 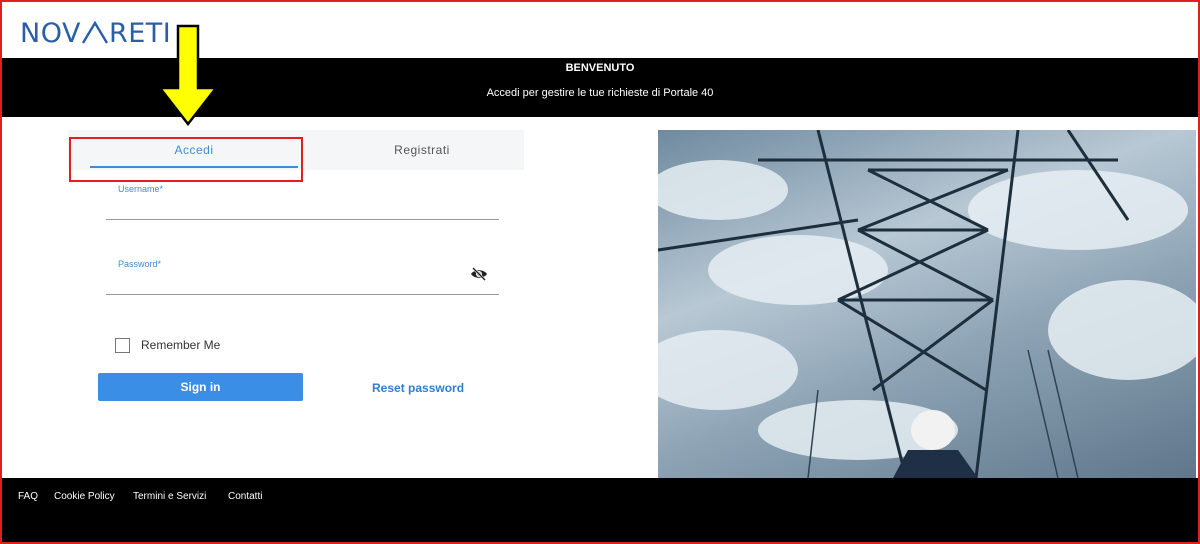 I want to click on annotation-highlight-box, so click(x=186, y=159).